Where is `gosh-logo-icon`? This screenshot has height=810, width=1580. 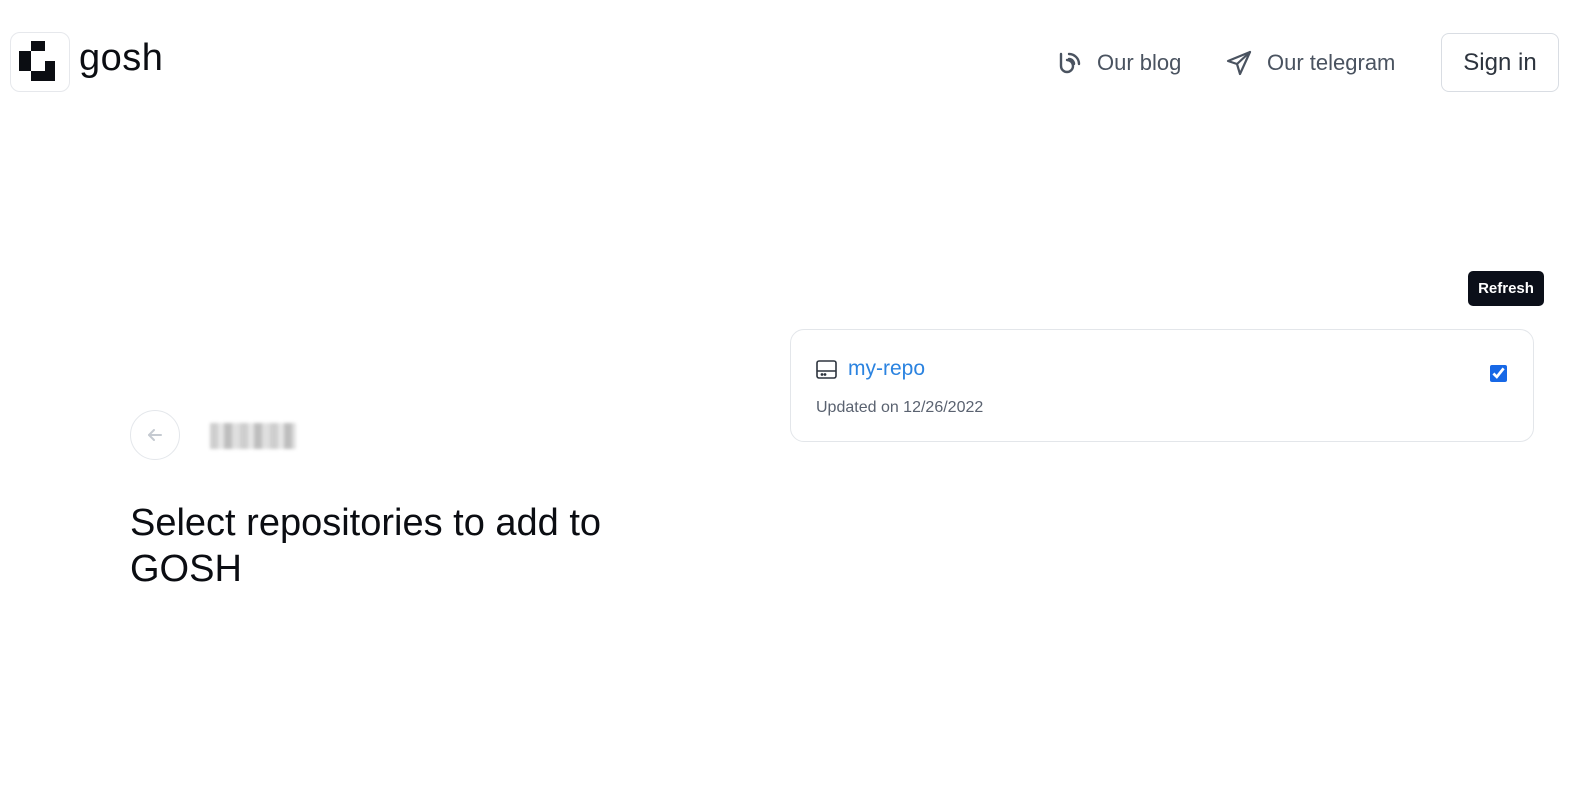 gosh-logo-icon is located at coordinates (37, 61).